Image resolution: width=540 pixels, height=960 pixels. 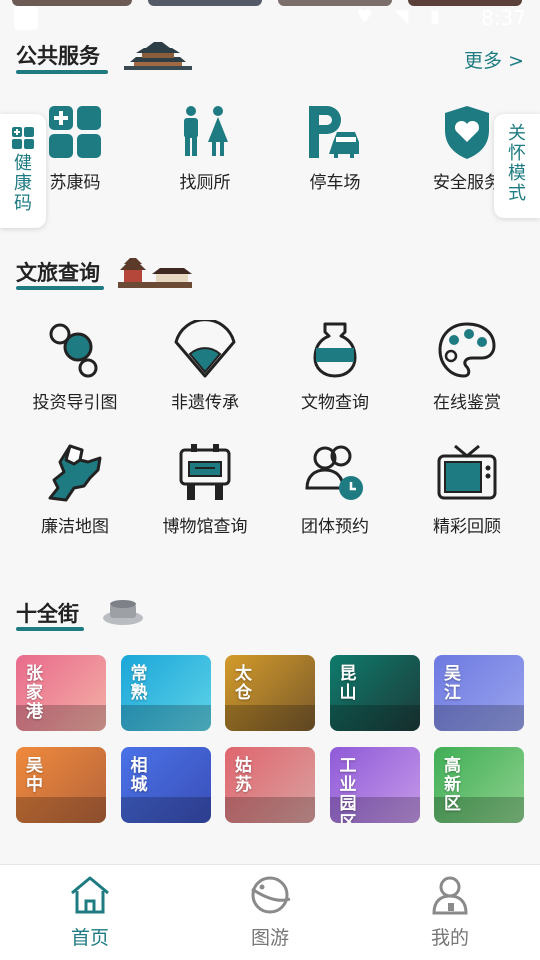 I want to click on district-name: 常熟, so click(x=139, y=683).